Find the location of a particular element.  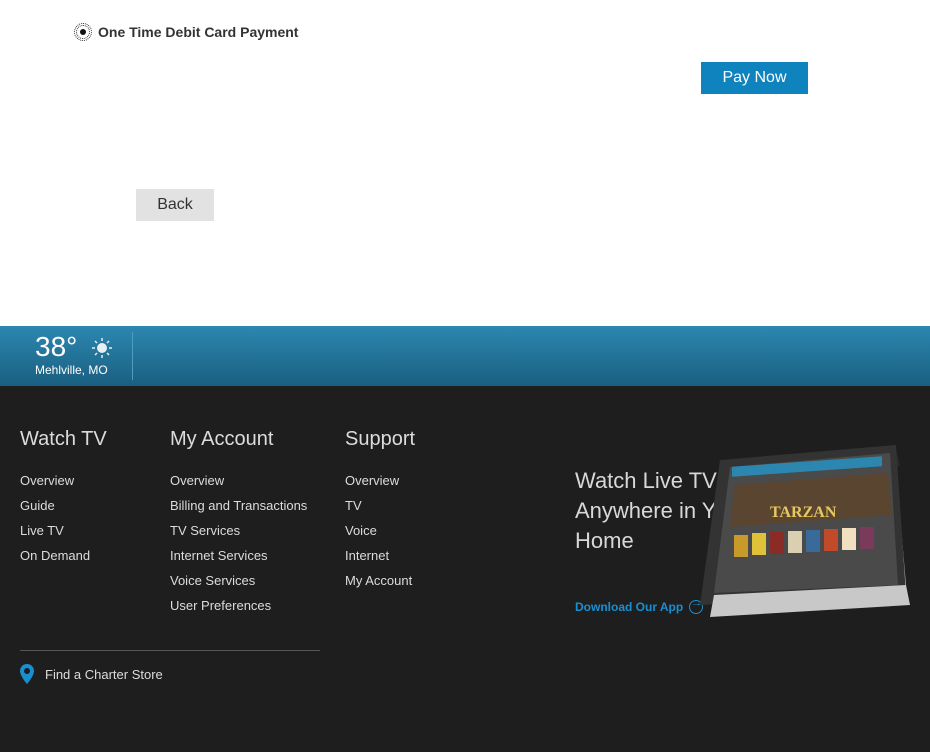

find-store-link: Find a Charter Store is located at coordinates (91, 674).